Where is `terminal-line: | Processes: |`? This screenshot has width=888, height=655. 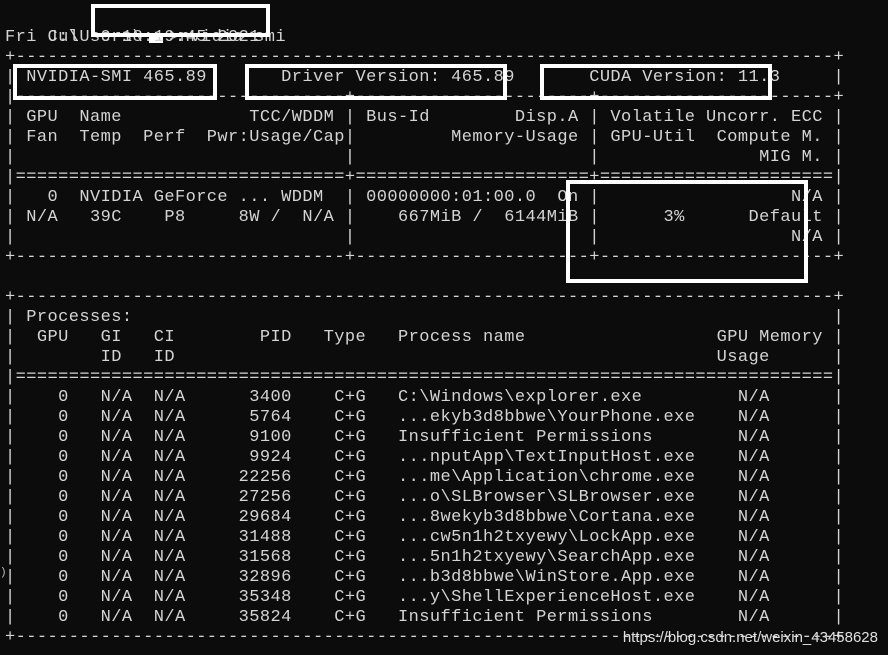 terminal-line: | Processes: | is located at coordinates (425, 317).